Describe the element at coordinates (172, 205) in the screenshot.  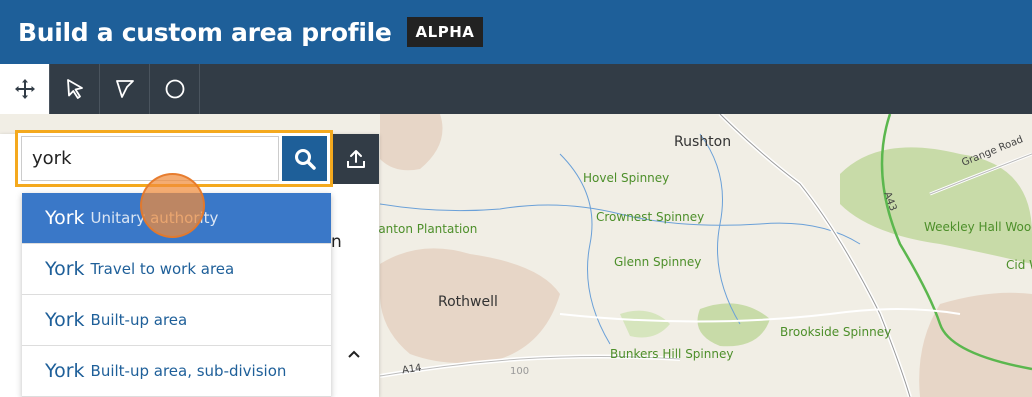
I see `click-indicator` at that location.